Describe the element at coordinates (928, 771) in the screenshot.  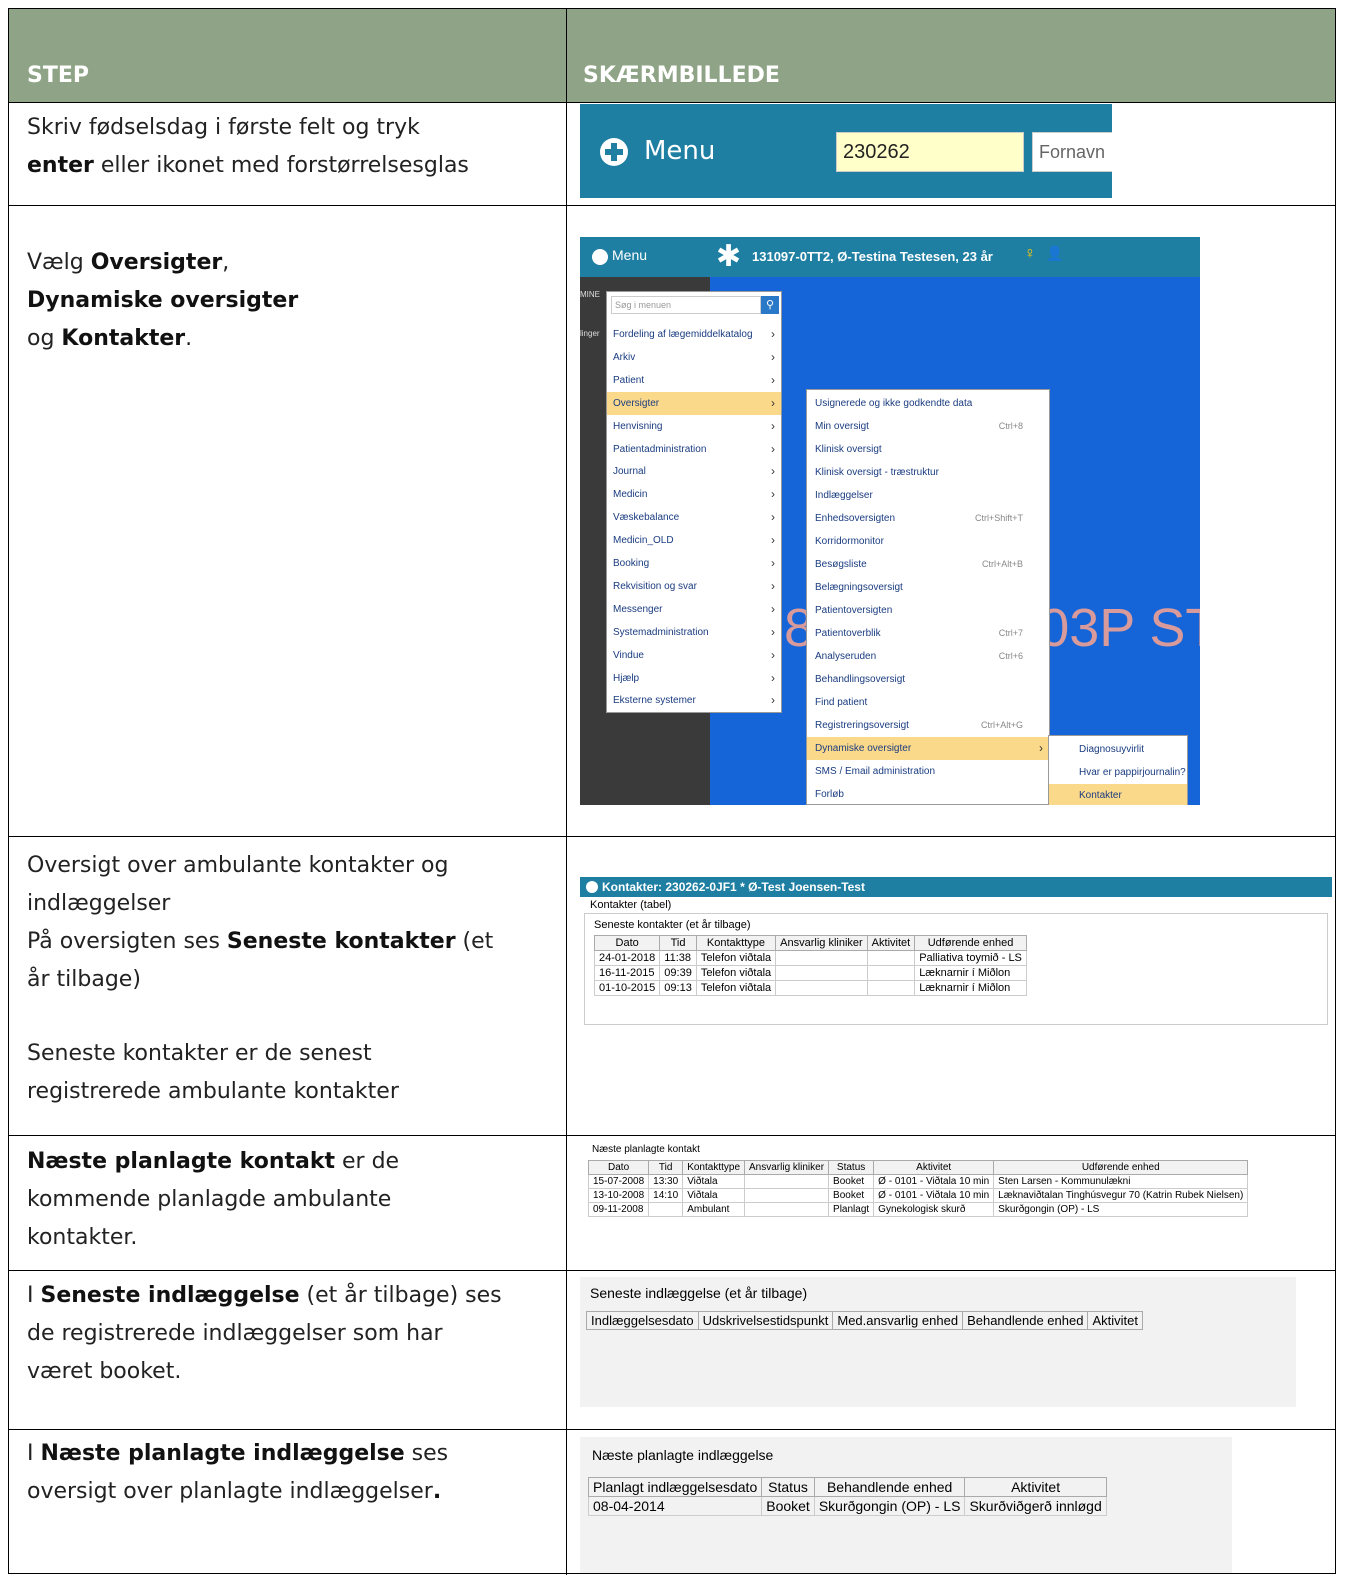
I see `submenu-item: SMS / Email administration` at that location.